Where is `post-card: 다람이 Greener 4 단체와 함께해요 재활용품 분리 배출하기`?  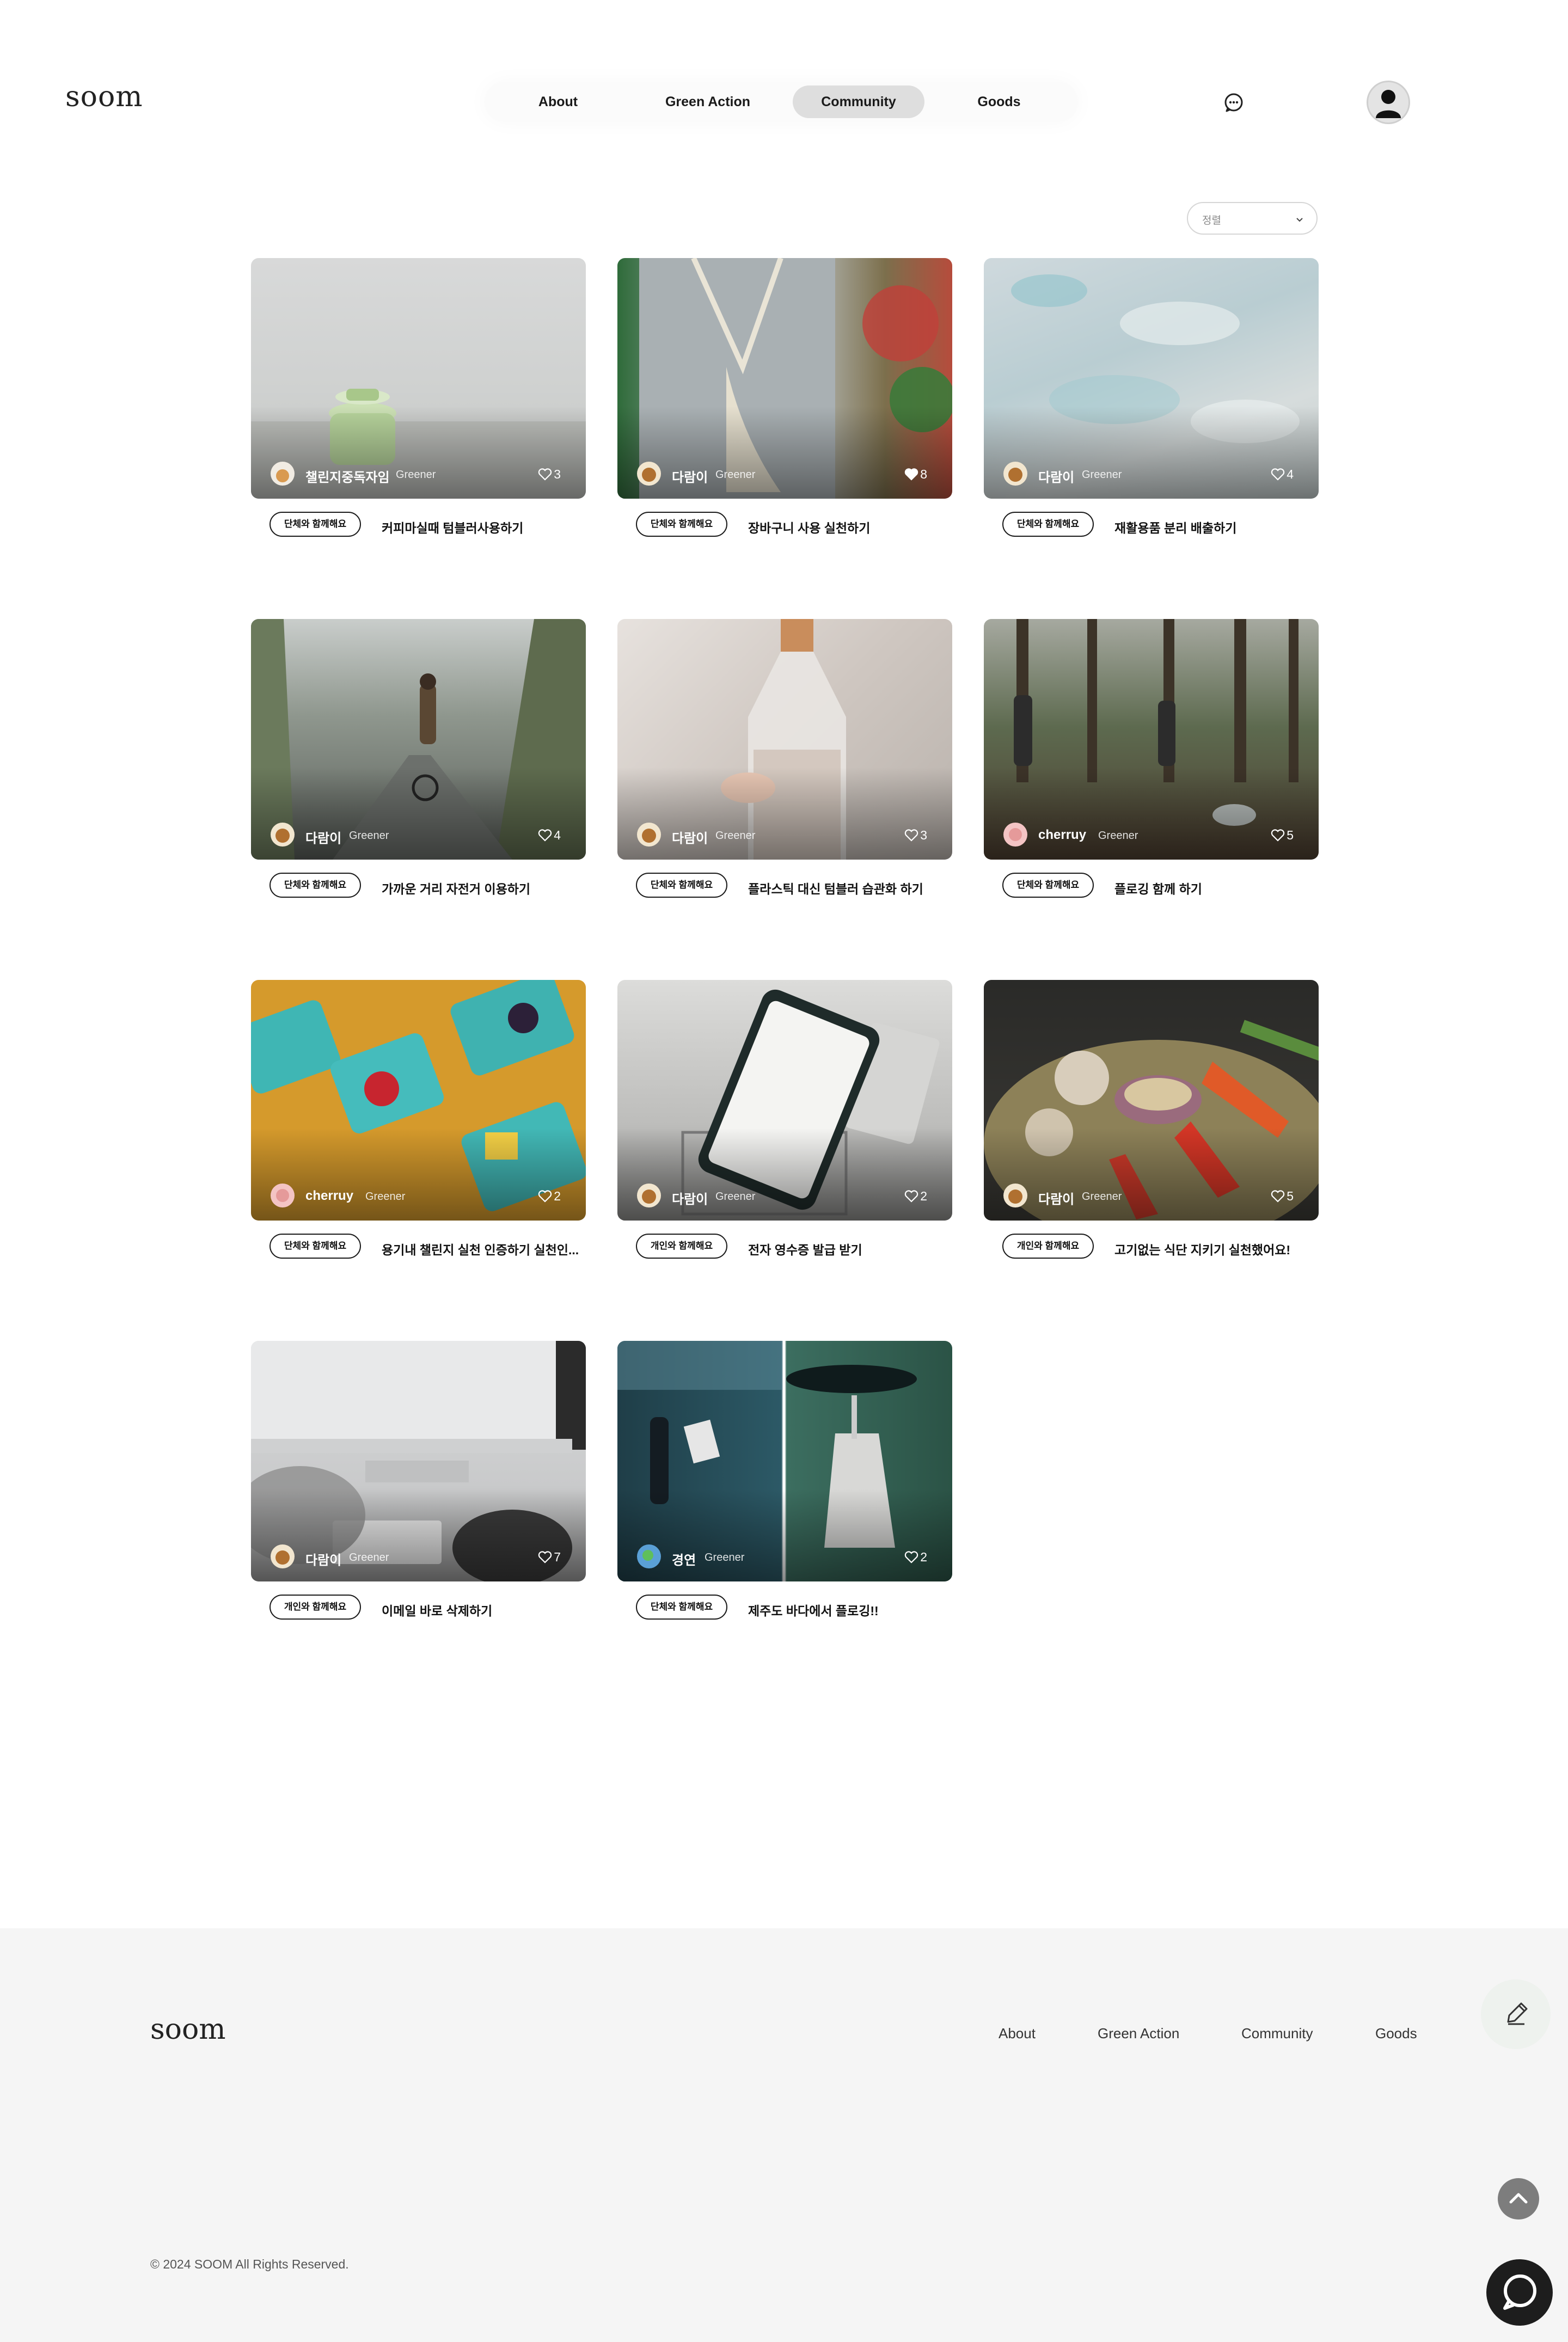 post-card: 다람이 Greener 4 단체와 함께해요 재활용품 분리 배출하기 is located at coordinates (1151, 399).